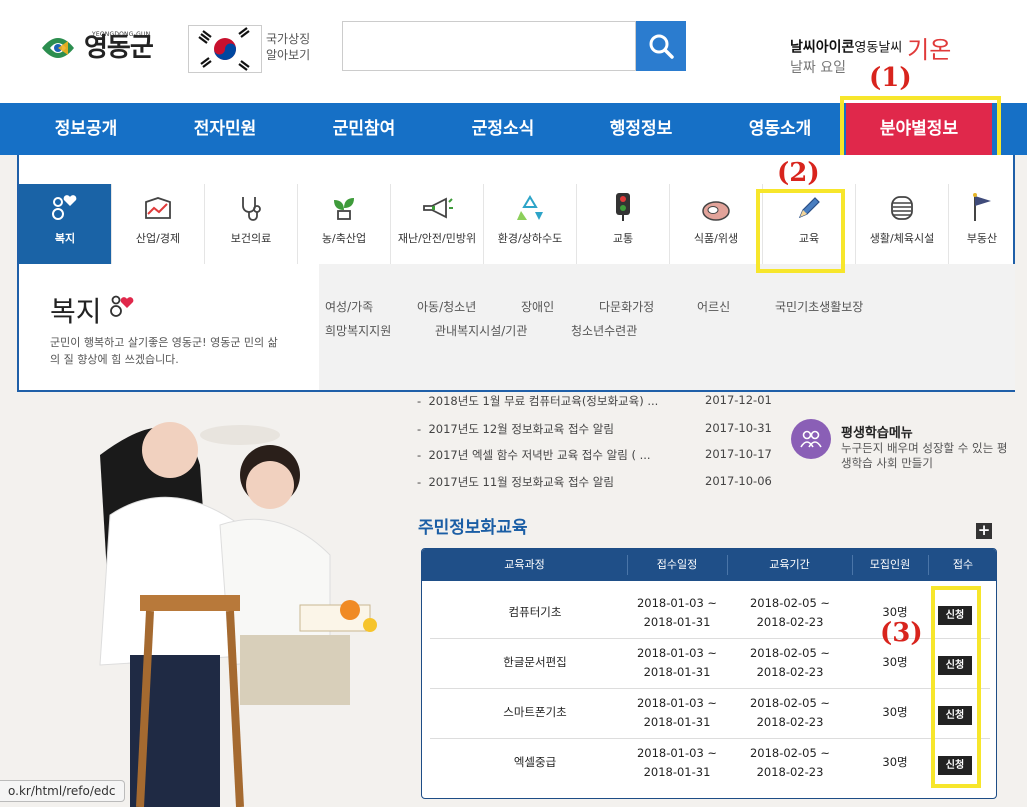 The width and height of the screenshot is (1027, 807). Describe the element at coordinates (902, 205) in the screenshot. I see `facility-icon` at that location.